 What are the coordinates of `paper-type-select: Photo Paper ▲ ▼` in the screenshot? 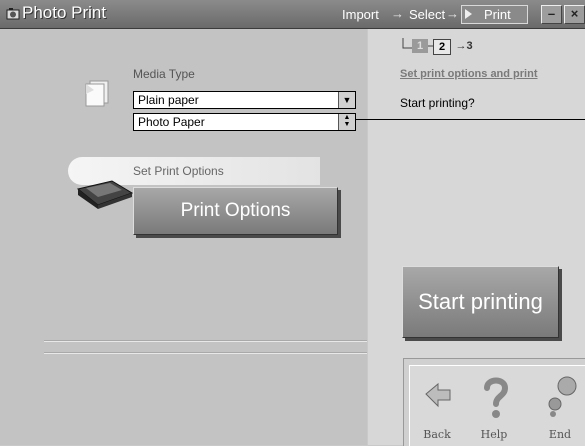 It's located at (244, 122).